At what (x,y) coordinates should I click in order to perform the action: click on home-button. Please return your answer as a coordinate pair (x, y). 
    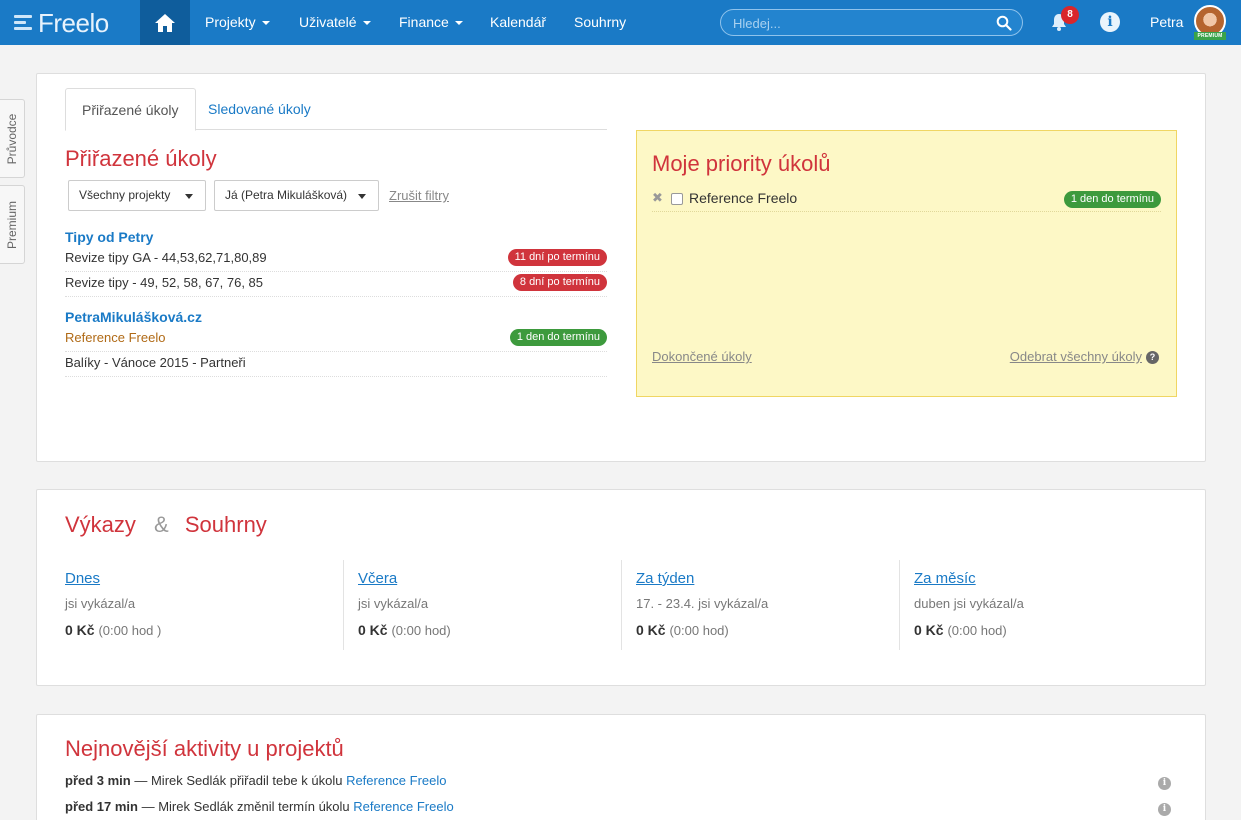
    Looking at the image, I should click on (165, 22).